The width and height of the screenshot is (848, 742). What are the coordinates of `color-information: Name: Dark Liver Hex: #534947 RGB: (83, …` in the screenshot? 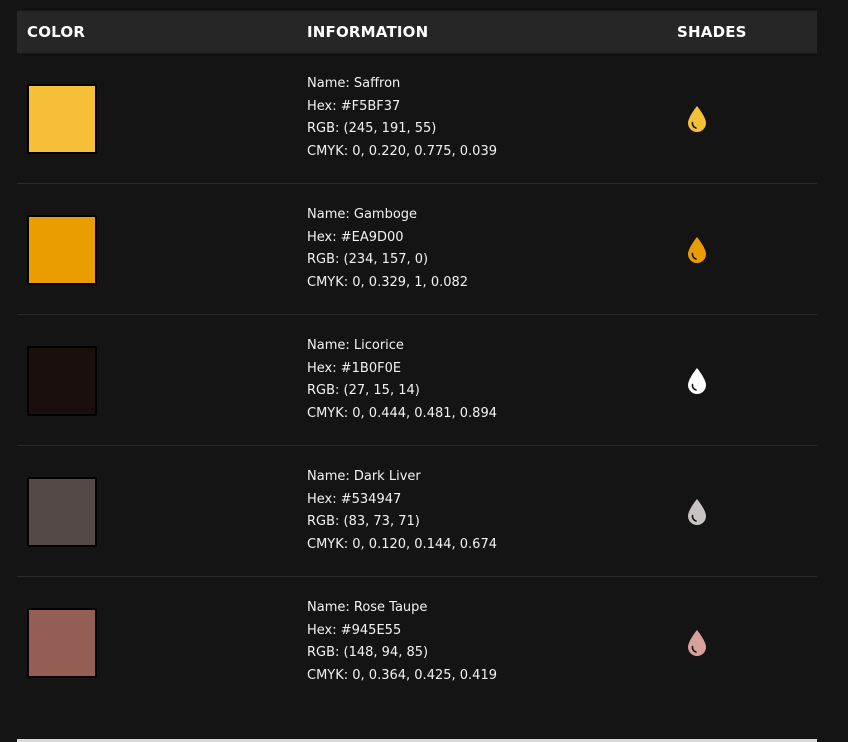 It's located at (402, 511).